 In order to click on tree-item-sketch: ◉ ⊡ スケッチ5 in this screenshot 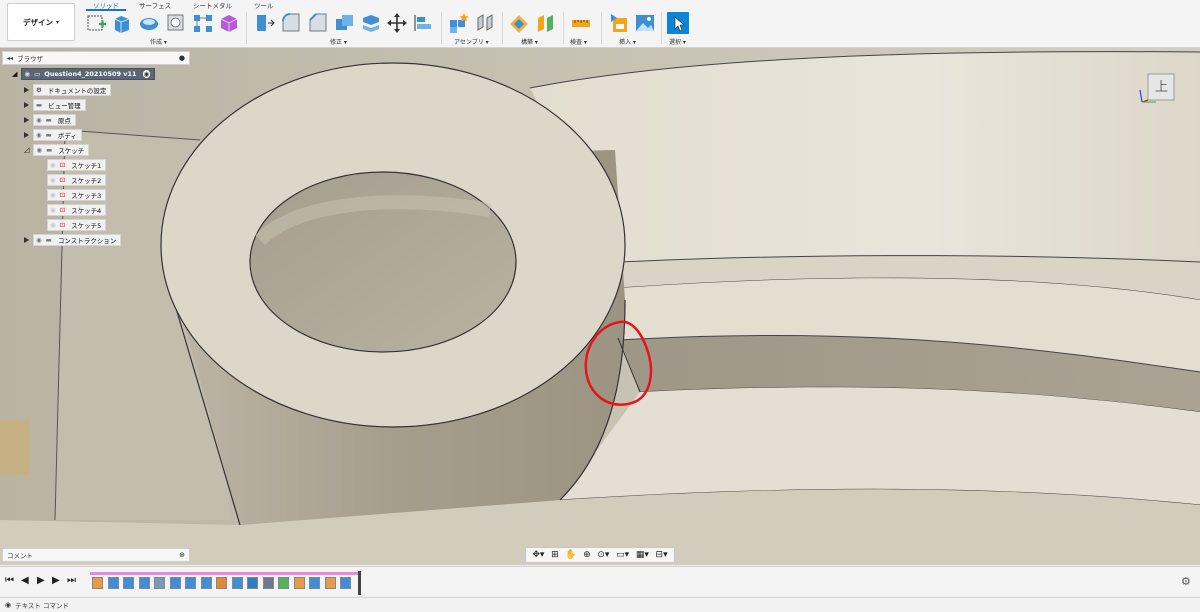, I will do `click(77, 225)`.